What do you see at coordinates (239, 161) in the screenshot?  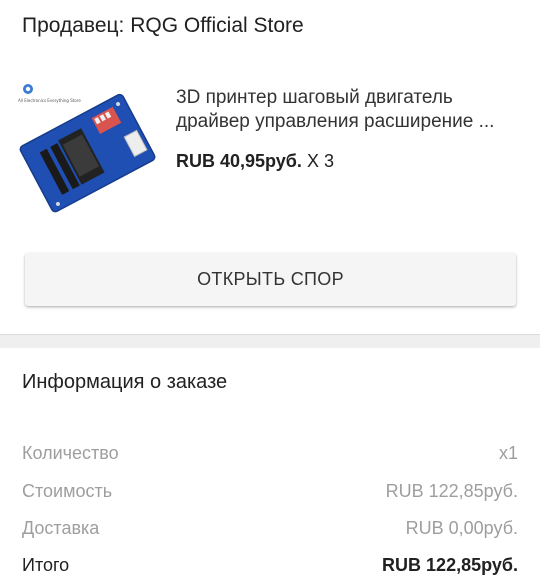 I see `product-price: RUB 40,95руб.` at bounding box center [239, 161].